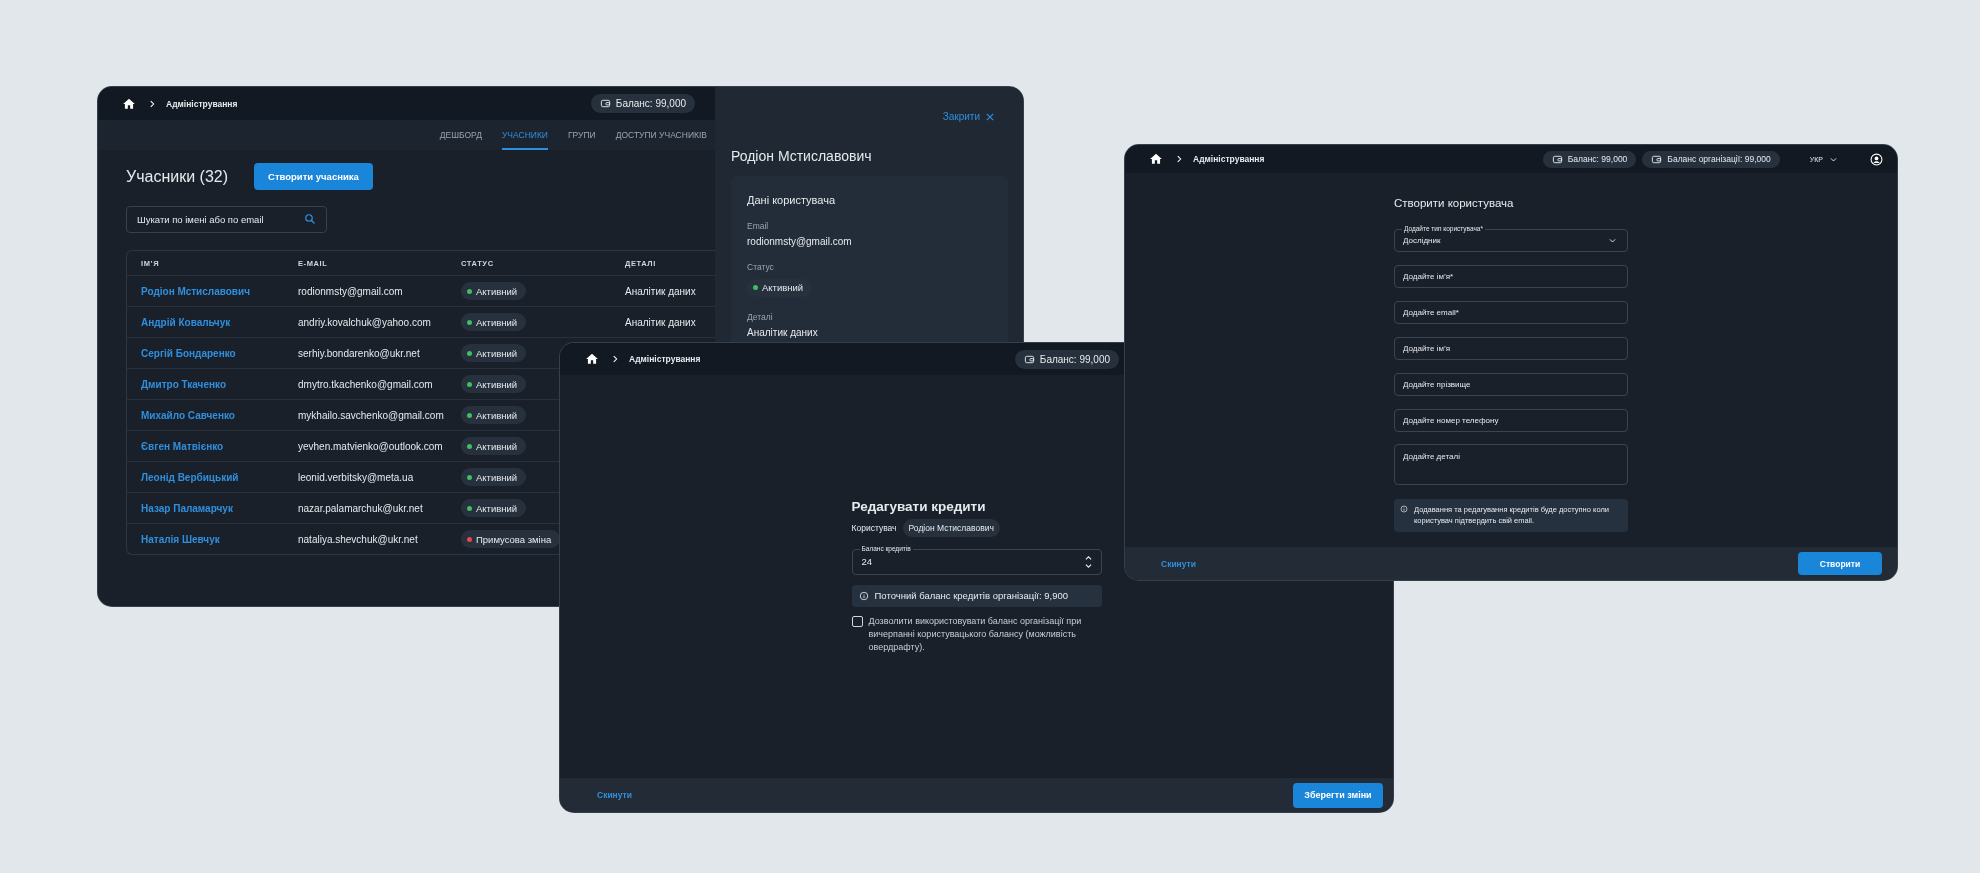 The image size is (1980, 873). I want to click on input-field: Додайте прізвище, so click(1511, 384).